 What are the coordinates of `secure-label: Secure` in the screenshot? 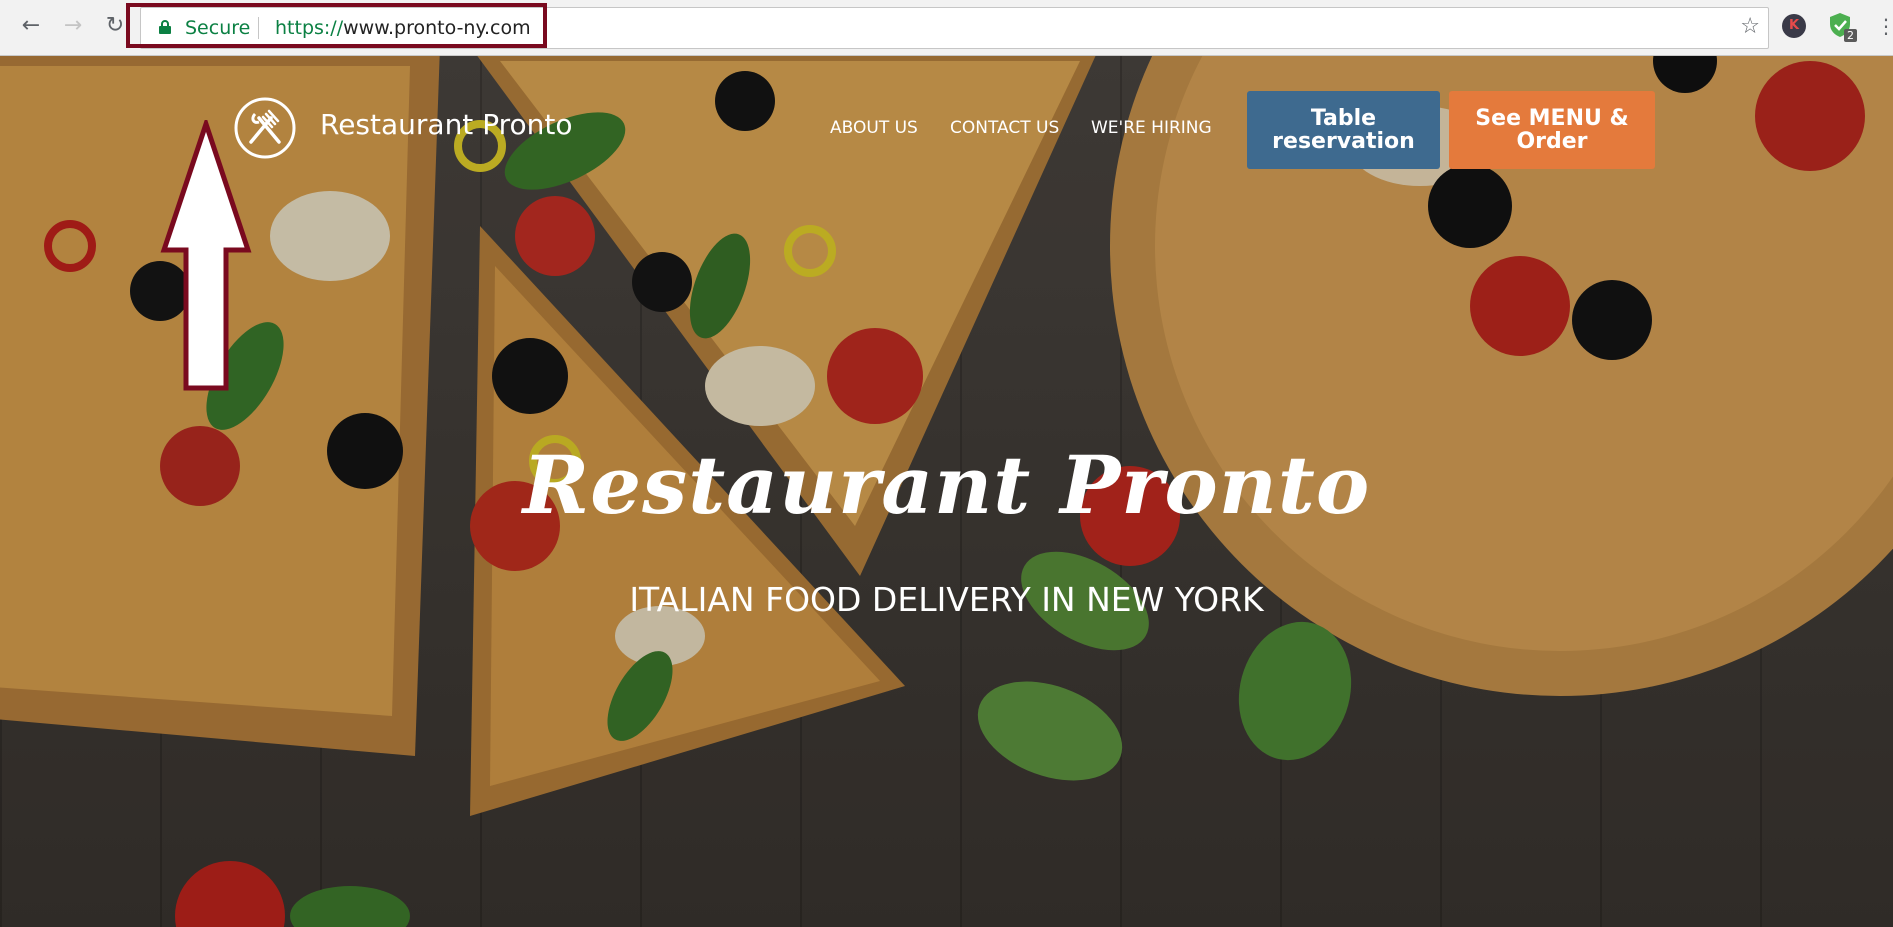 It's located at (218, 28).